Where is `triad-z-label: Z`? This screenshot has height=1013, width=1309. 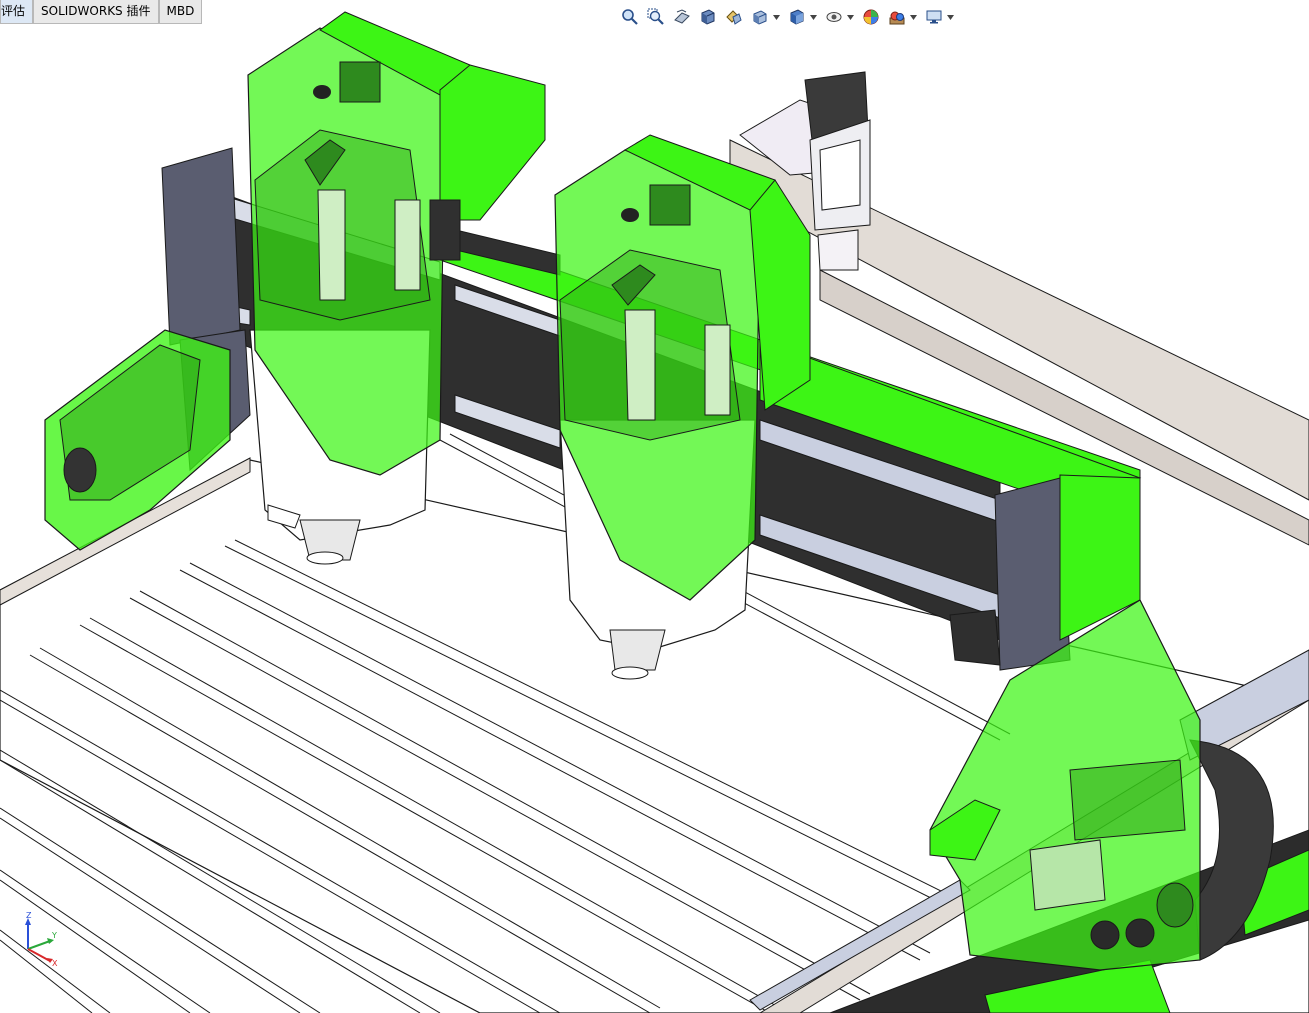
triad-z-label: Z is located at coordinates (29, 915).